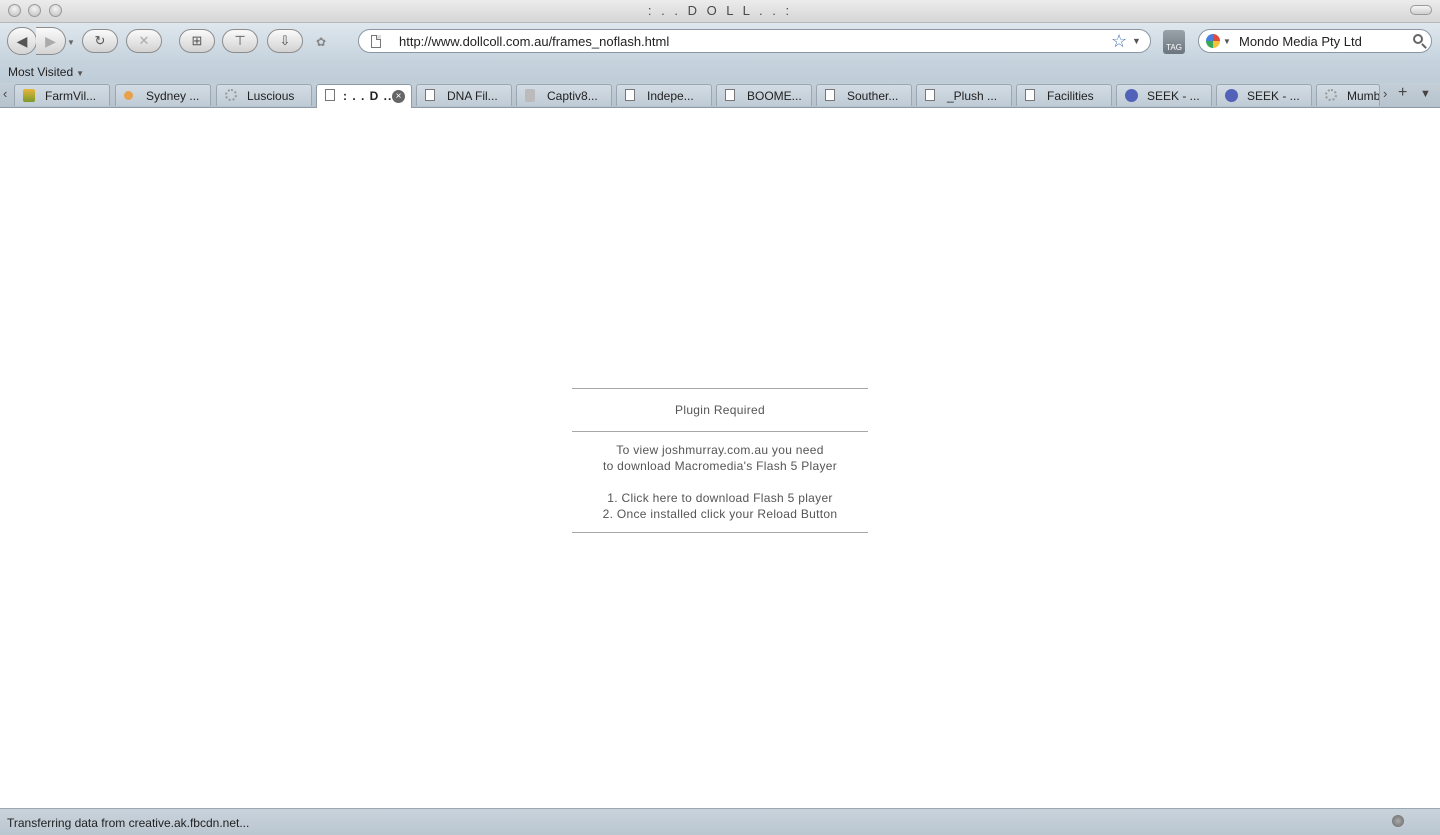 Image resolution: width=1440 pixels, height=835 pixels. Describe the element at coordinates (719, 498) in the screenshot. I see `download-flash-link: 1. Click here to download Flash 5 player` at that location.